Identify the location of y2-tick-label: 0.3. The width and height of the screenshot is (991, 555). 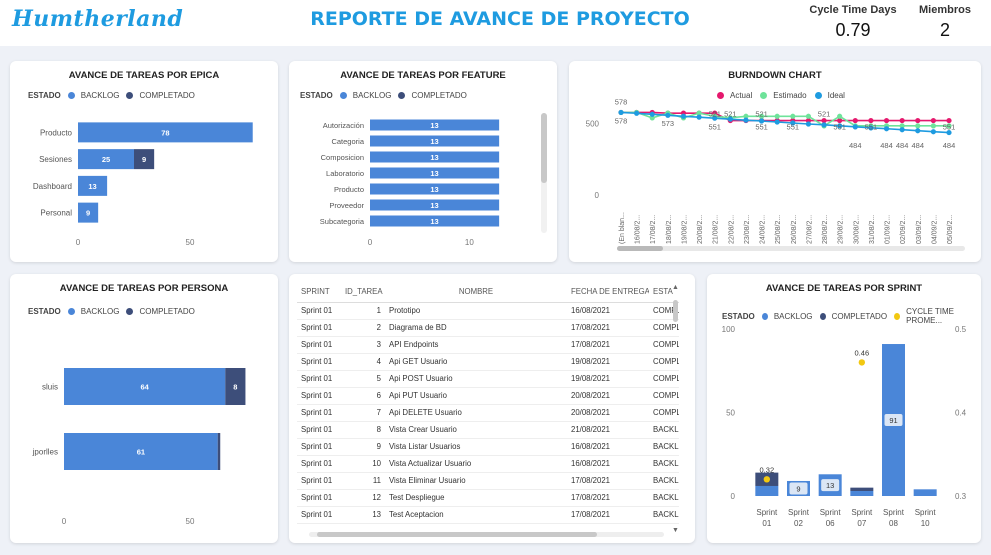
(961, 496).